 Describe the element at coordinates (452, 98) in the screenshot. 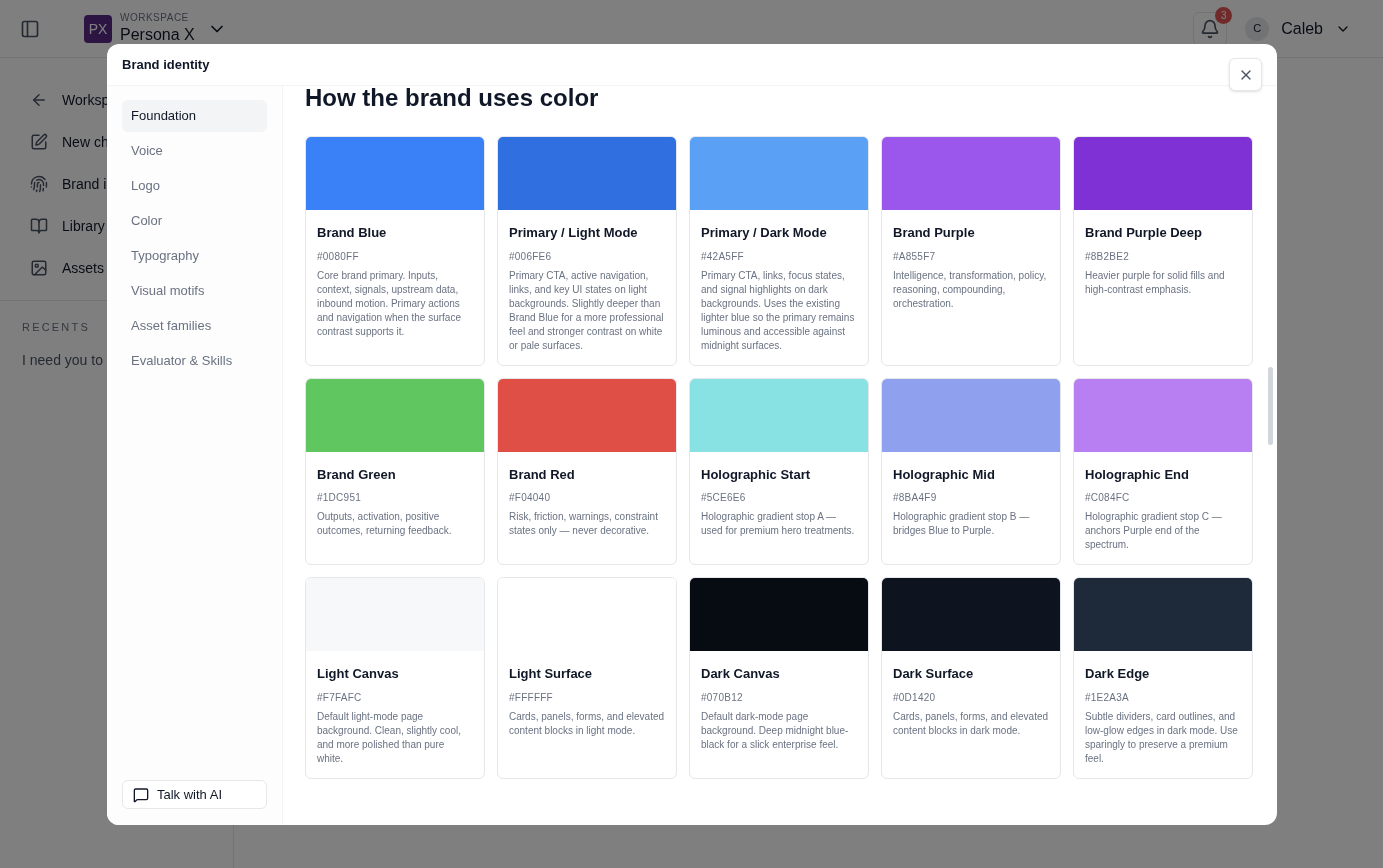

I see `section-heading: How the brand uses color` at that location.